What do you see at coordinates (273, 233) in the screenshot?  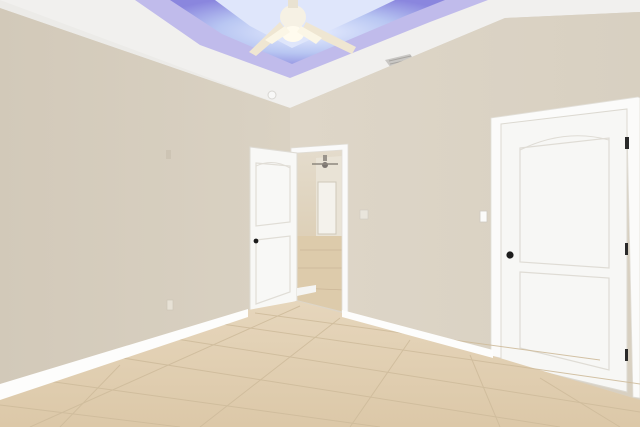 I see `open-interior-door` at bounding box center [273, 233].